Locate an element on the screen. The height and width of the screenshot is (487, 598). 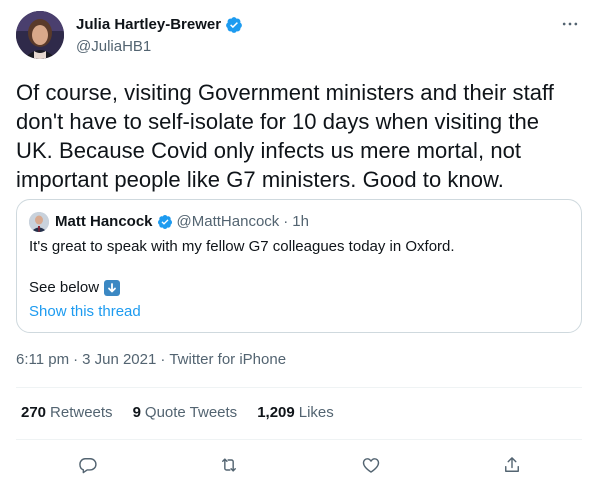
quoted-timestamp: 1h is located at coordinates (300, 221).